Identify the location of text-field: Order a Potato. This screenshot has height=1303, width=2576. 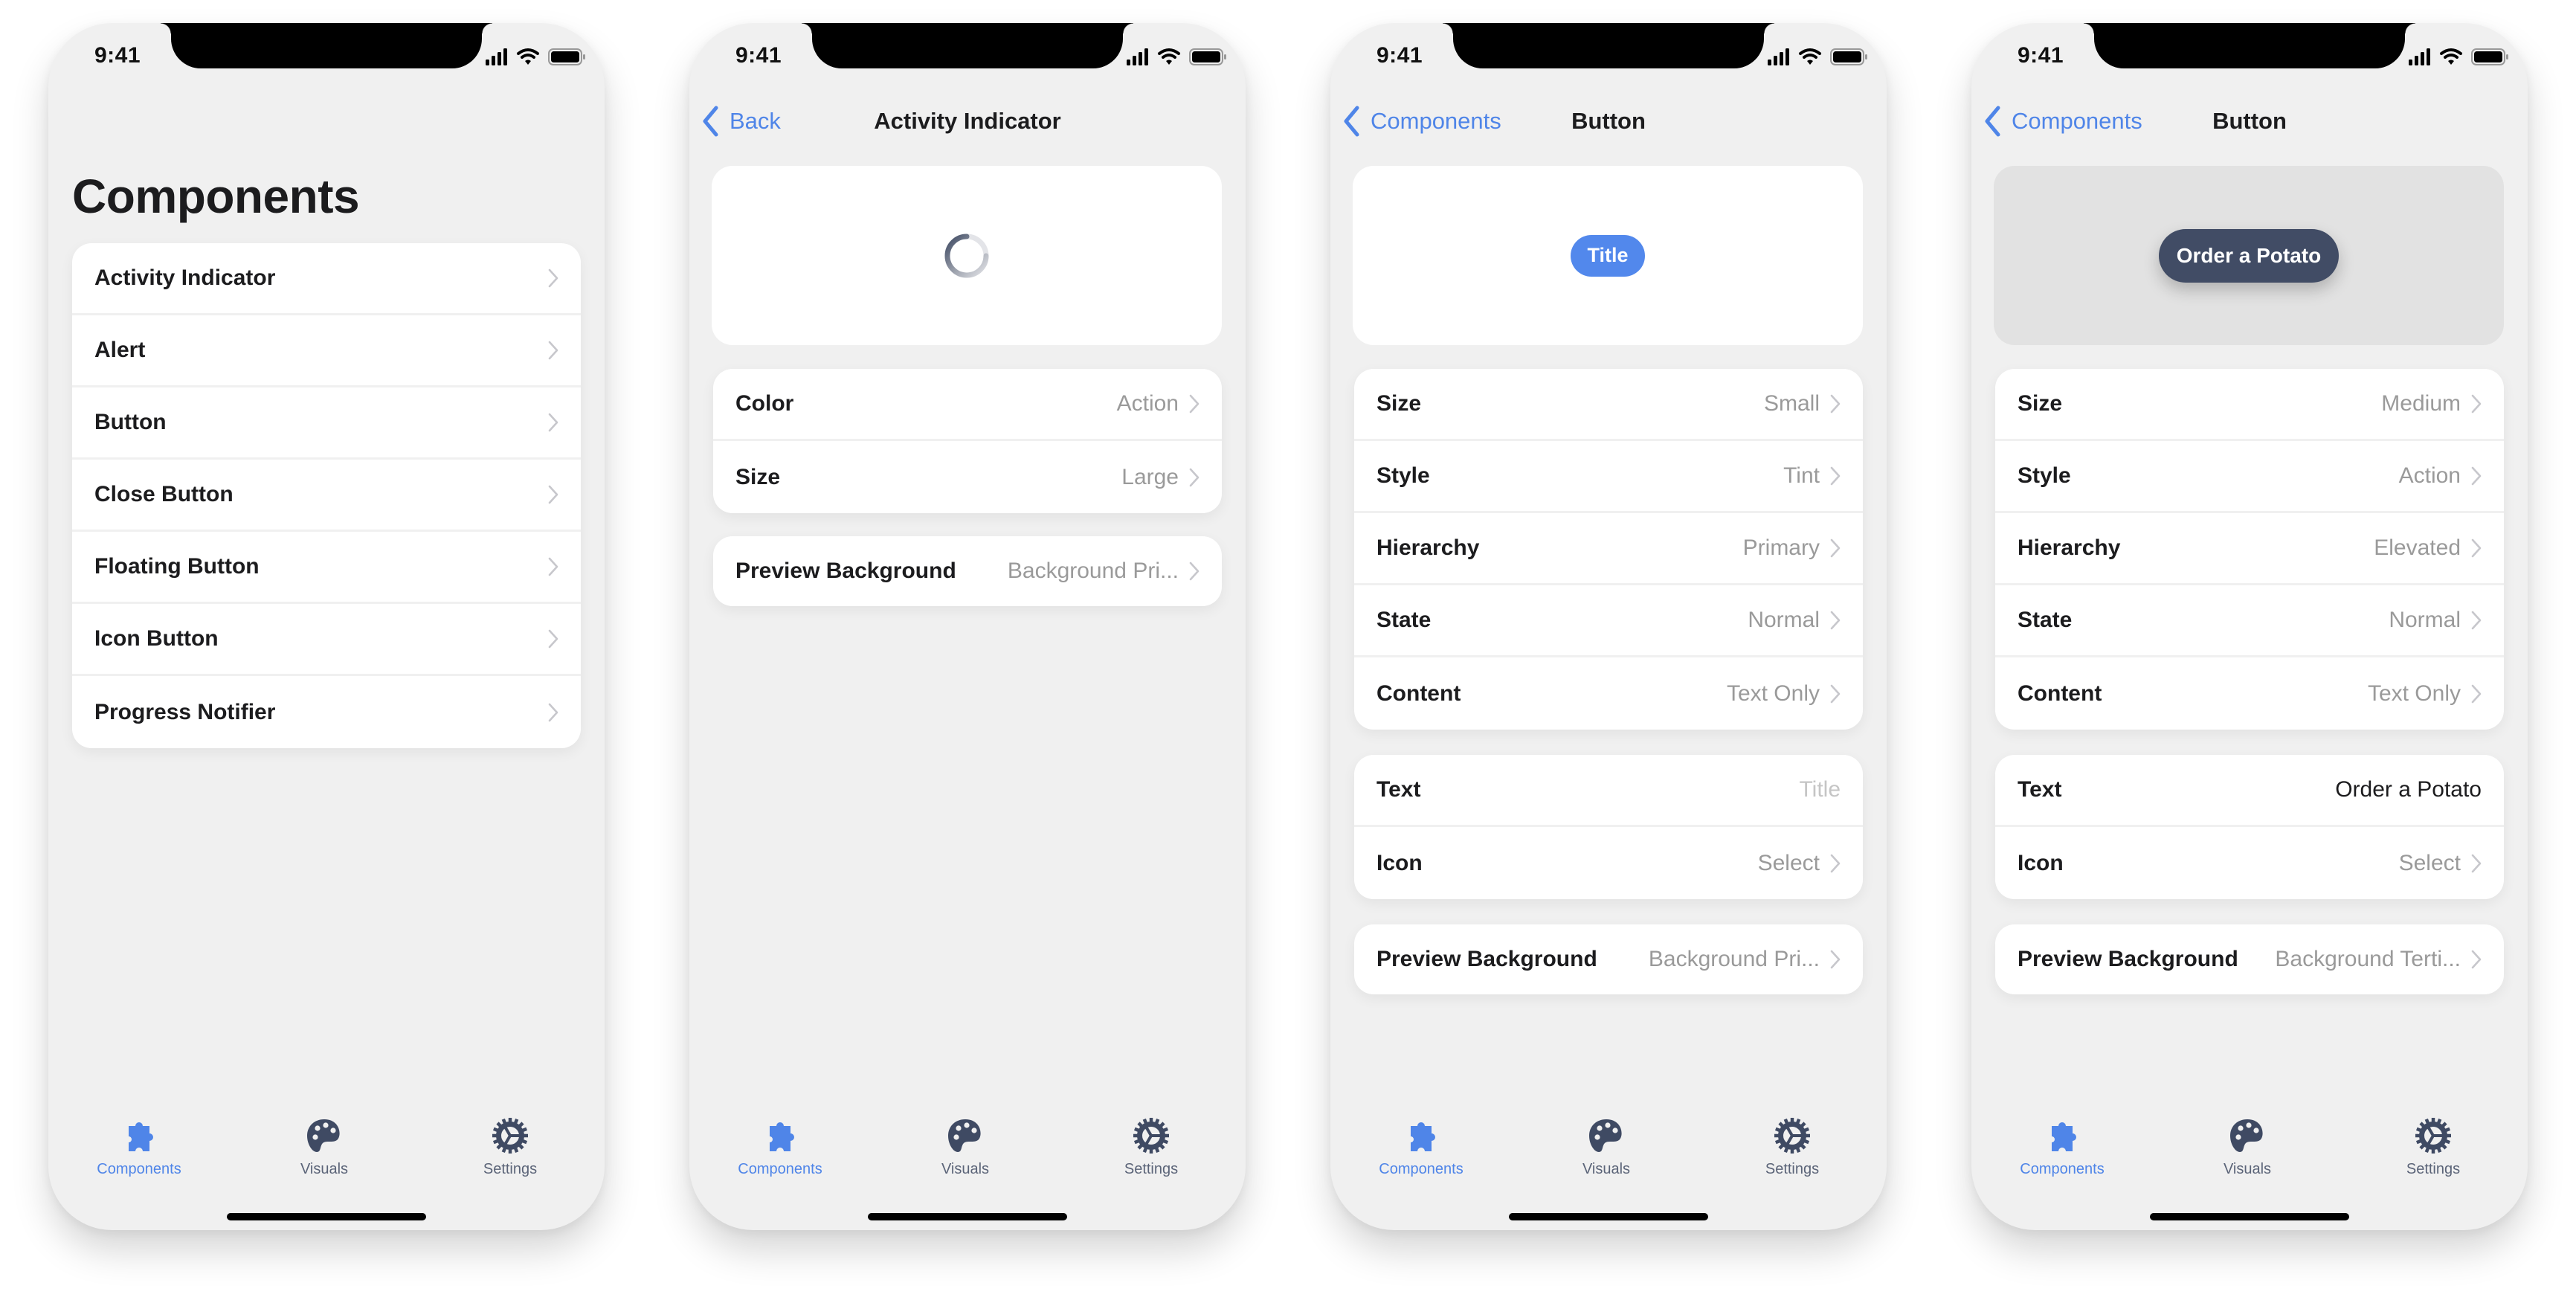
(2408, 789).